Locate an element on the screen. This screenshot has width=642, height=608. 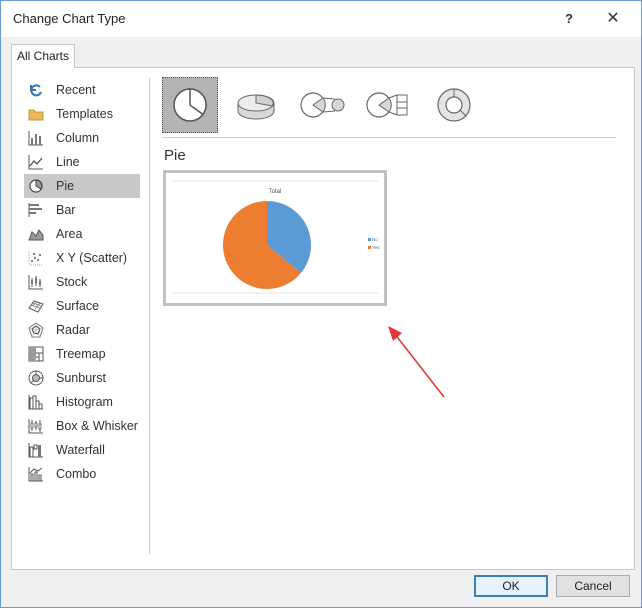
panel-divider is located at coordinates (149, 316).